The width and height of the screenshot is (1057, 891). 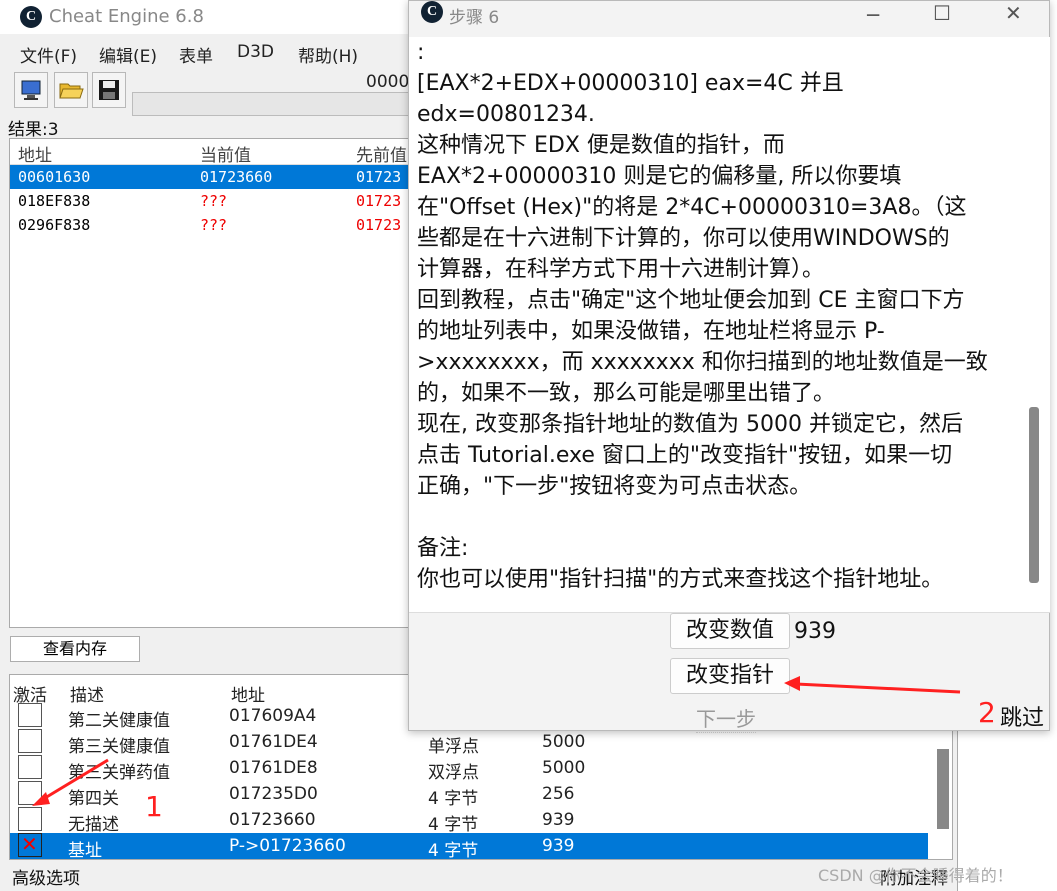 What do you see at coordinates (1022, 718) in the screenshot?
I see `skip-annotation-text: 跳过` at bounding box center [1022, 718].